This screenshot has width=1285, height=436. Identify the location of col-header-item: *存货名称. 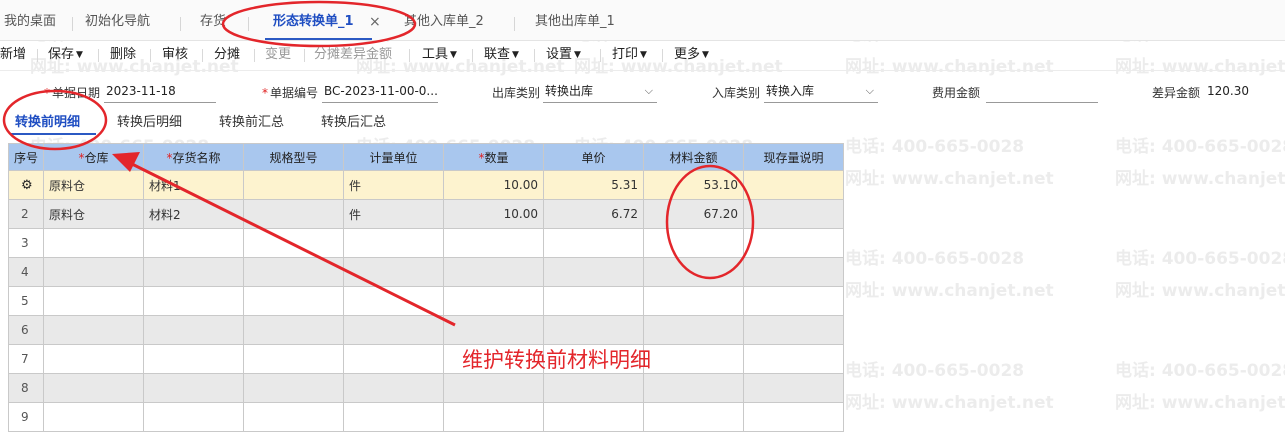
(194, 157).